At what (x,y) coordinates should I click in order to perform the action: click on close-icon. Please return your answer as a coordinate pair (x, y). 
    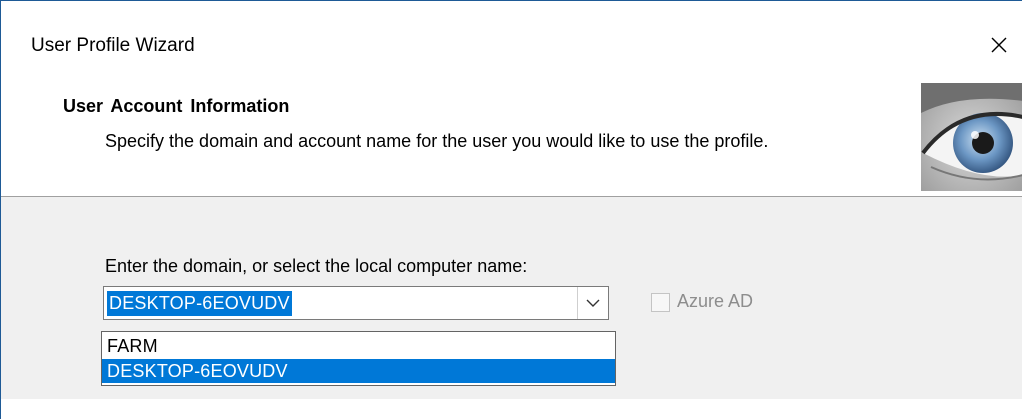
    Looking at the image, I should click on (999, 45).